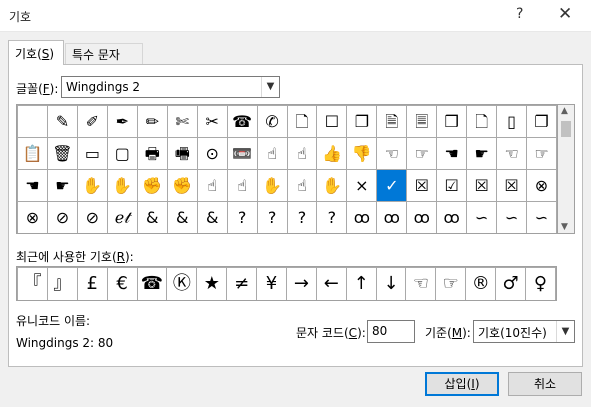 The height and width of the screenshot is (407, 591). What do you see at coordinates (332, 121) in the screenshot?
I see `symbol-cell: ☐` at bounding box center [332, 121].